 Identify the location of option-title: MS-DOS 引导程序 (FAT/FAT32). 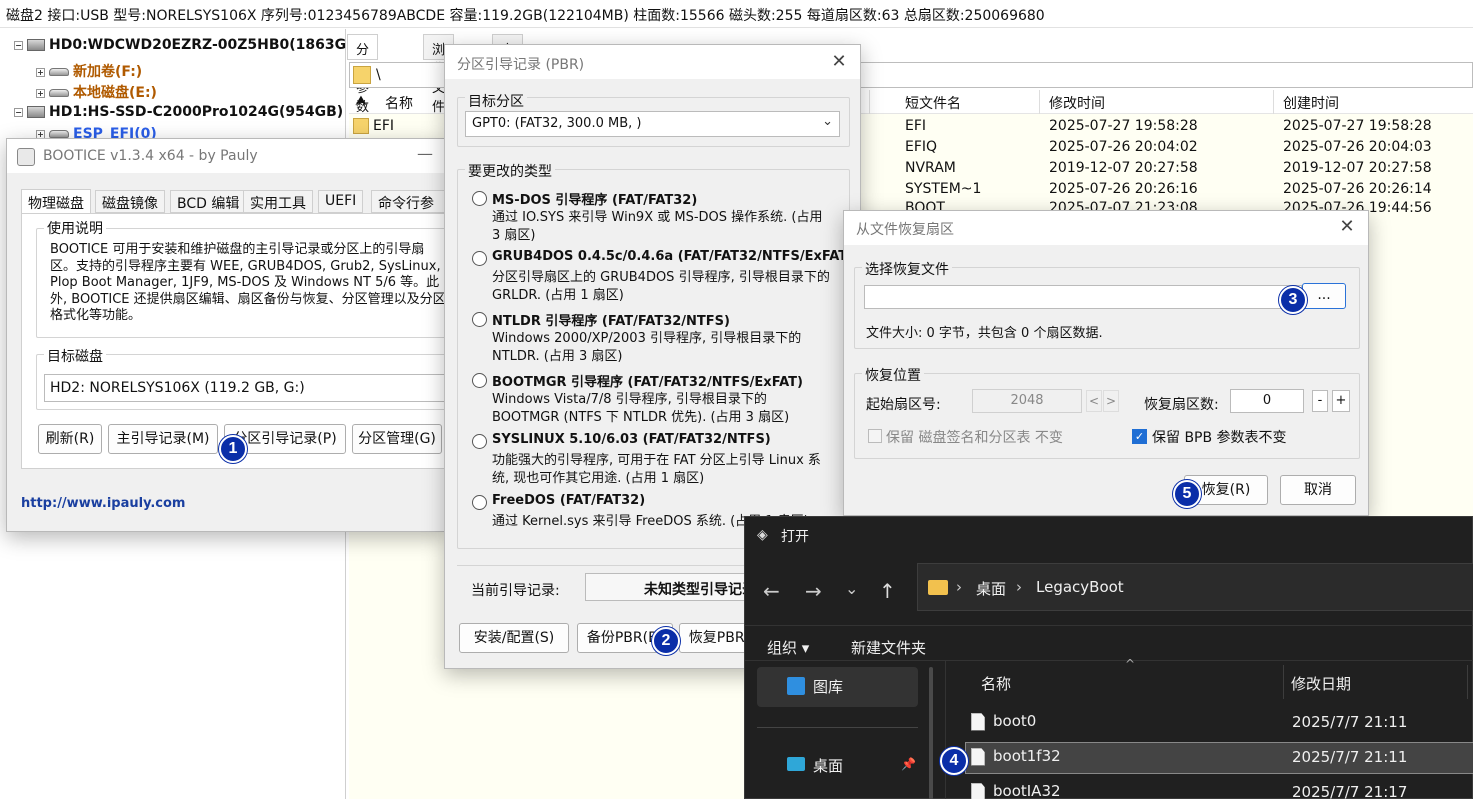
(594, 198).